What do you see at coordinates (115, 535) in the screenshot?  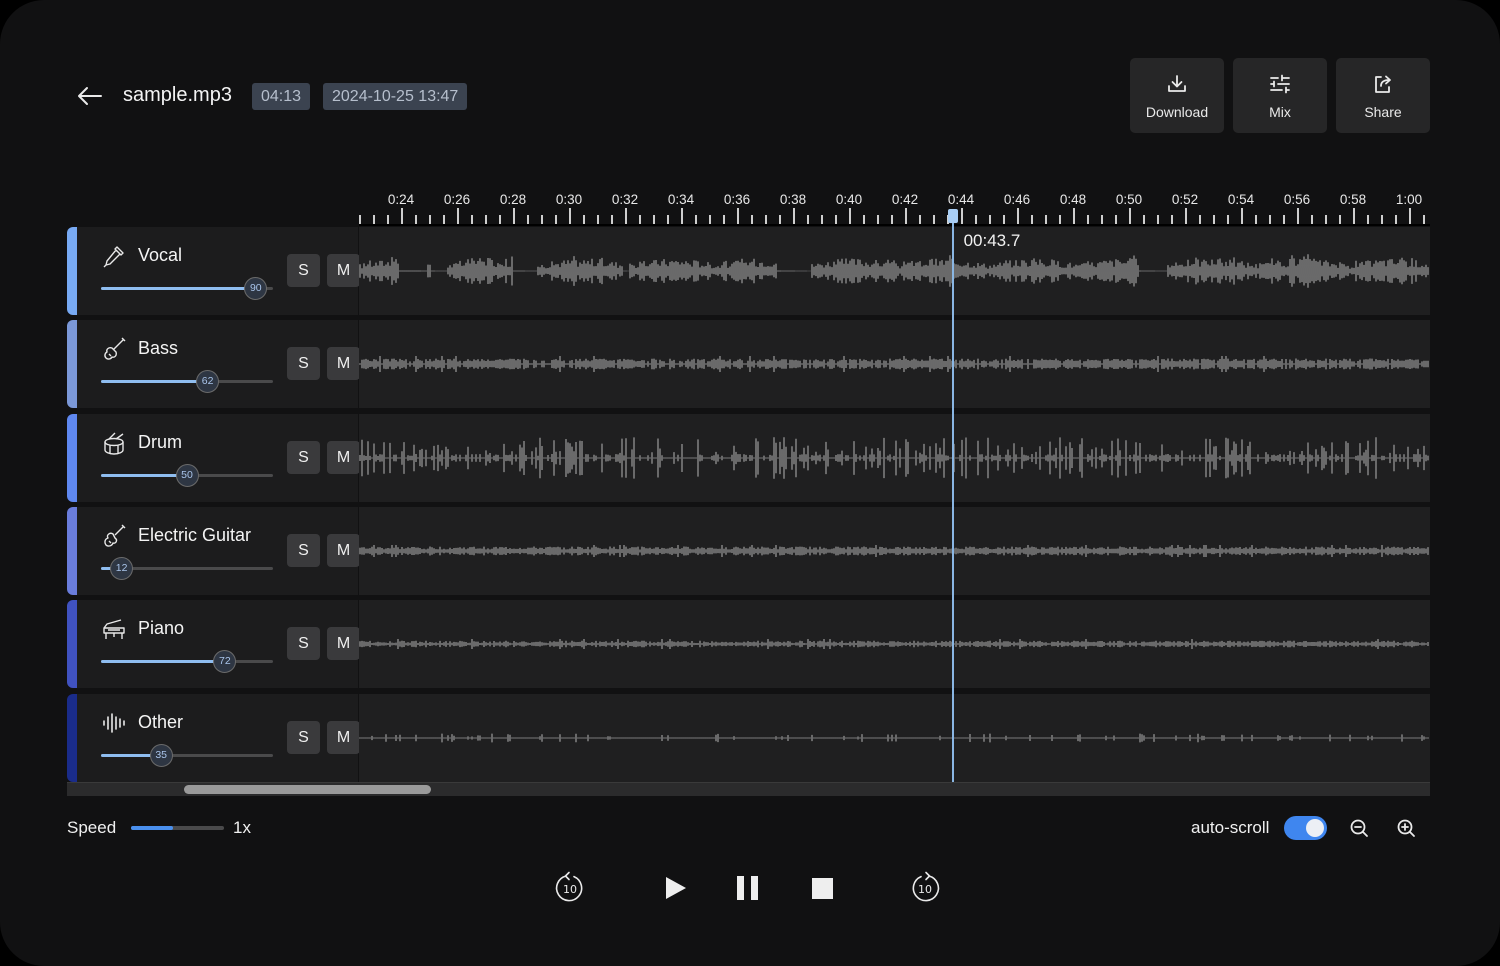 I see `electric-guitar-icon` at bounding box center [115, 535].